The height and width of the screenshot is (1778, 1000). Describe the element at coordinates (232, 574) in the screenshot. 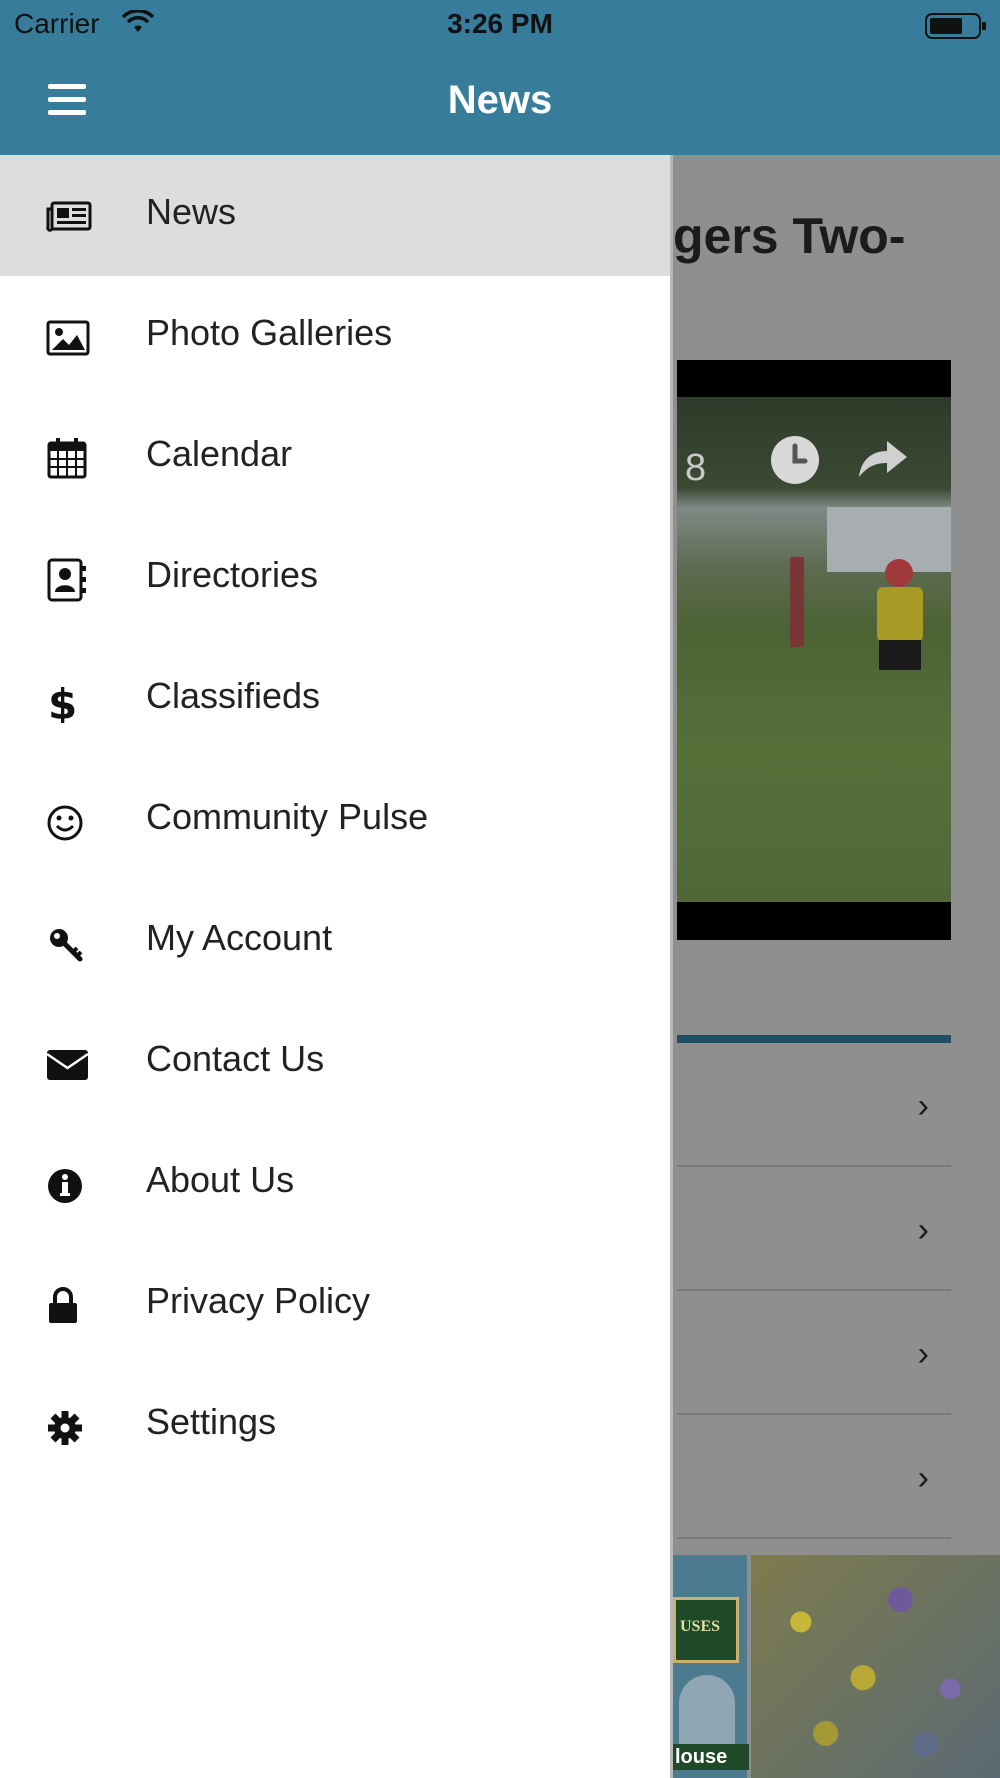

I see `menu-item-label: Directories` at that location.